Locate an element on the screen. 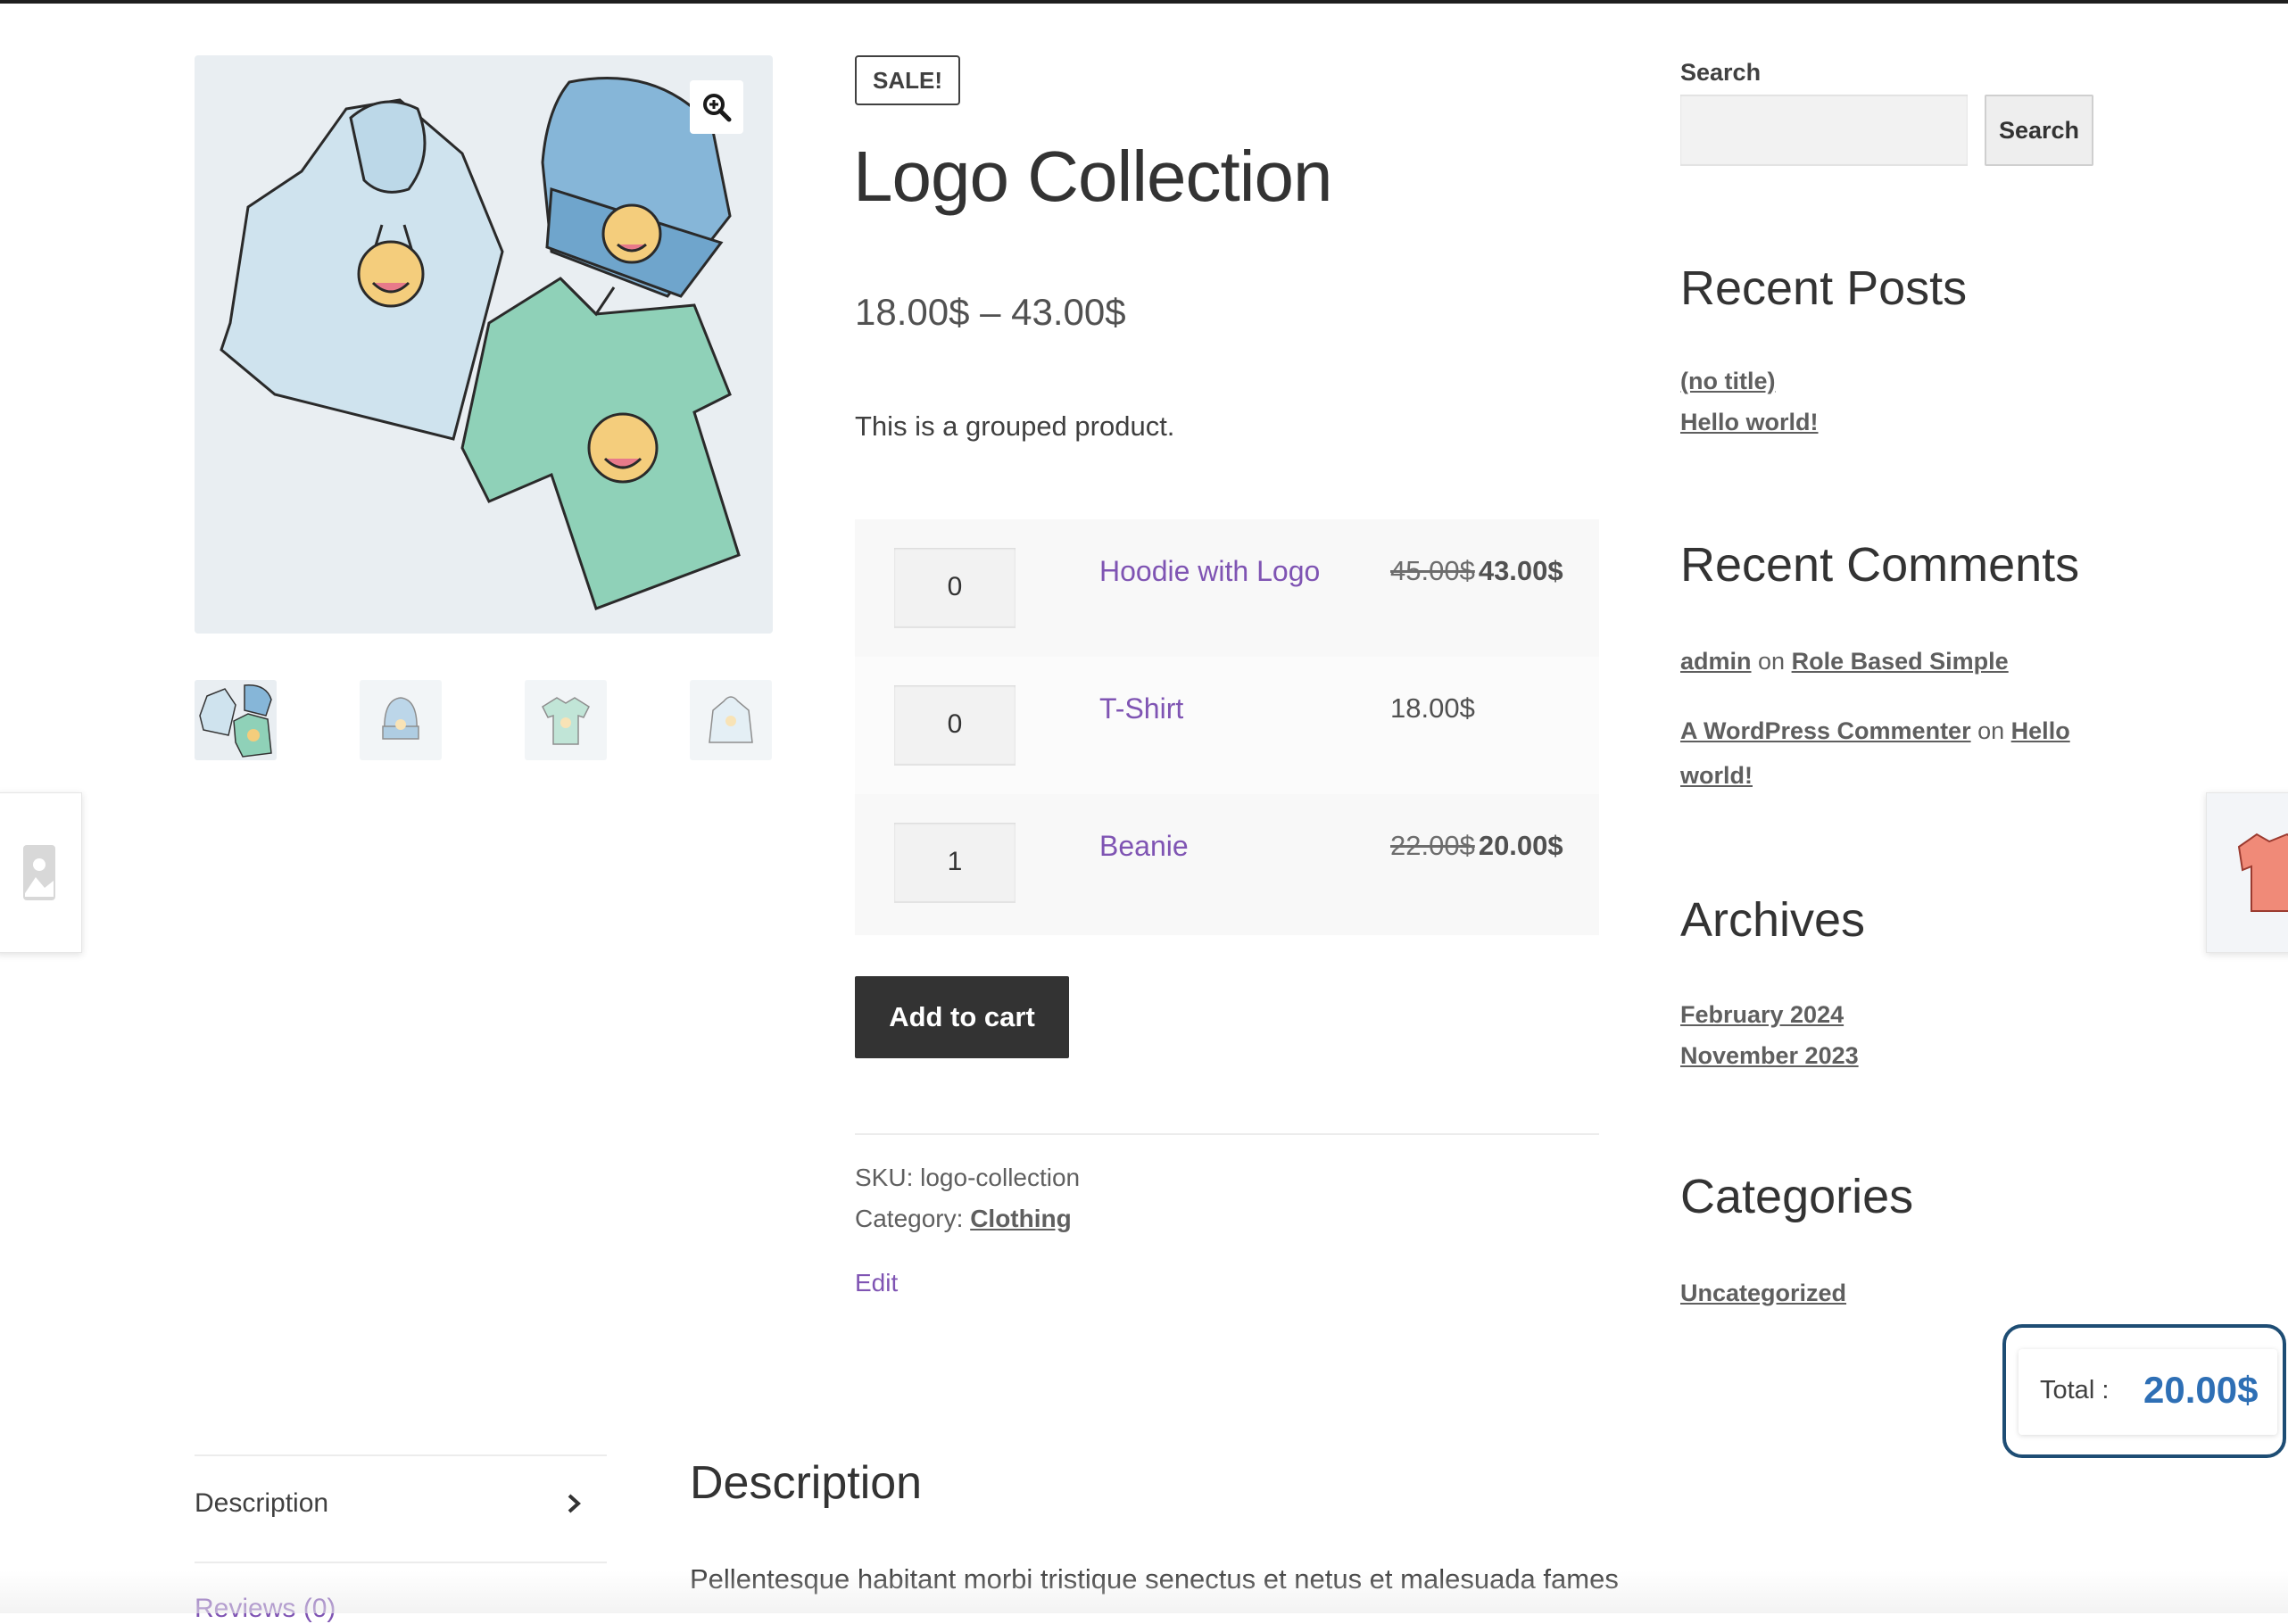 Image resolution: width=2288 pixels, height=1624 pixels. tab-description: Description is located at coordinates (261, 1503).